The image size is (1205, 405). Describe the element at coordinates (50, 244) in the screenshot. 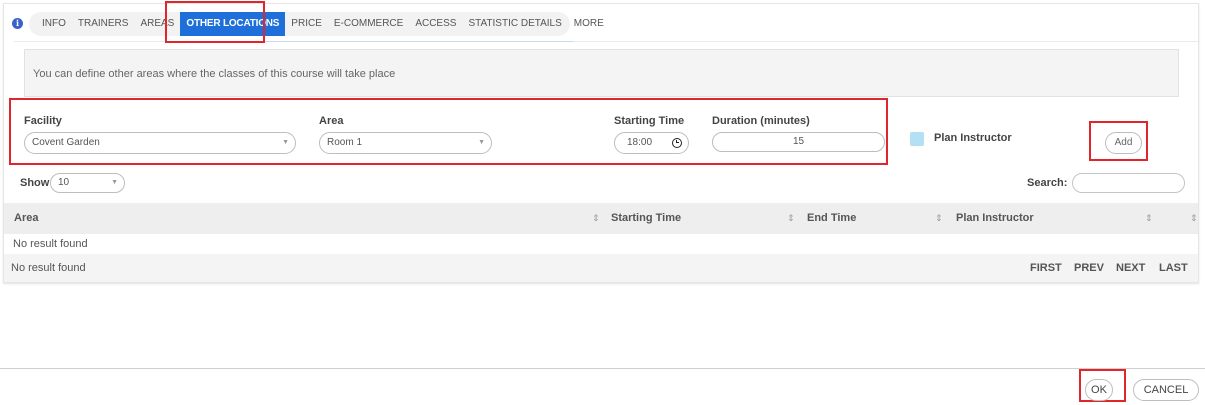

I see `empty-table-message: No result found` at that location.